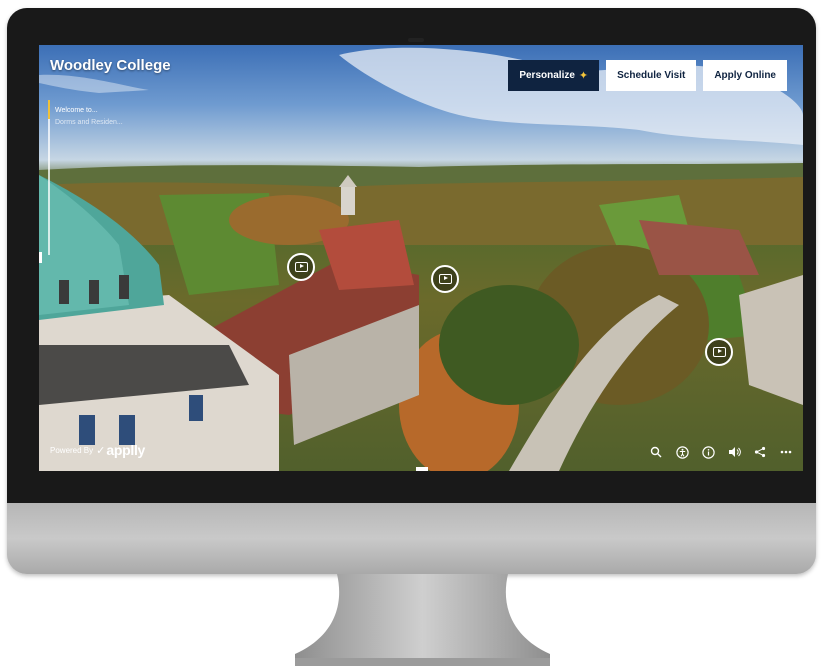 The width and height of the screenshot is (823, 668). I want to click on more-icon, so click(786, 452).